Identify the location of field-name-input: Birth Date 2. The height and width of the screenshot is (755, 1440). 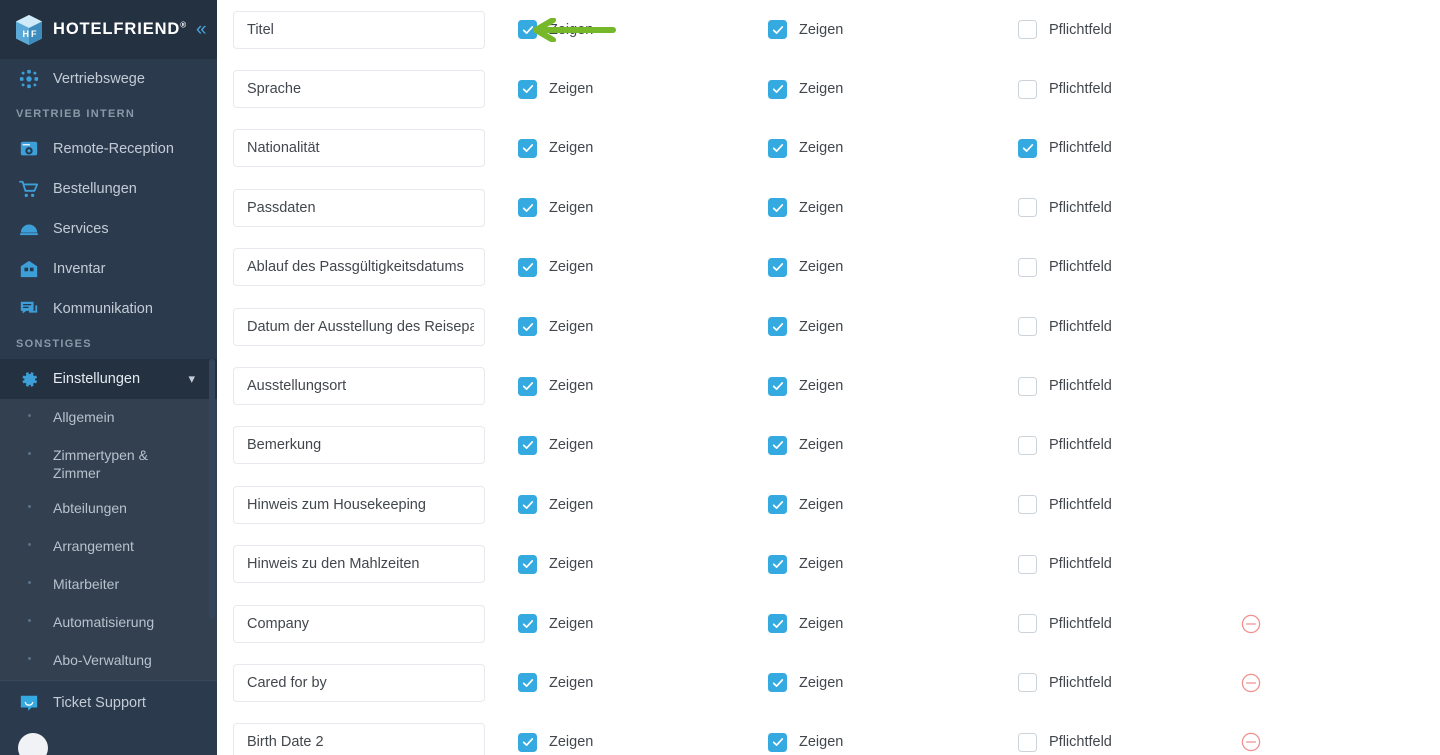
(359, 739).